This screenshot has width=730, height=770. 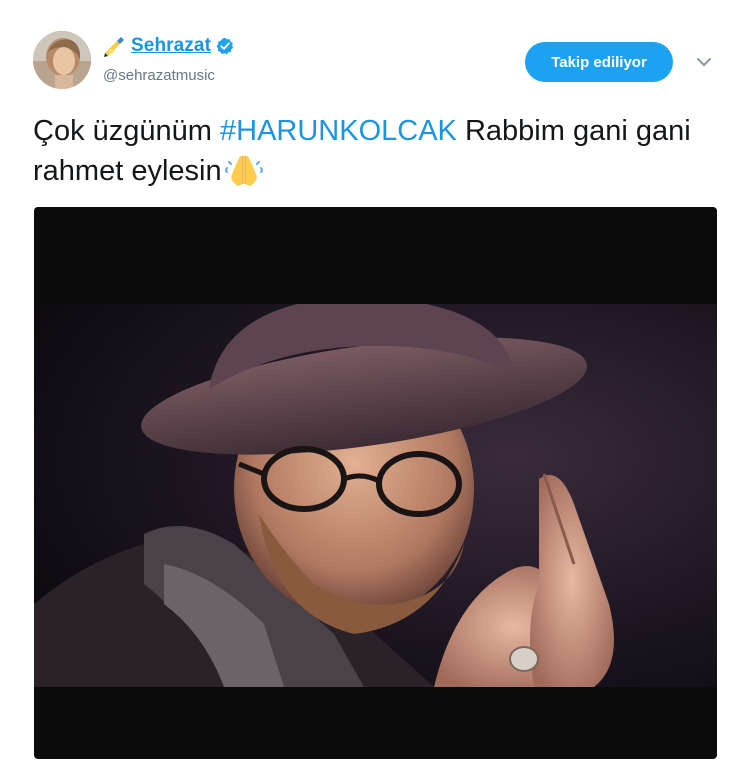 I want to click on writing-hand-emoji-icon, so click(x=115, y=46).